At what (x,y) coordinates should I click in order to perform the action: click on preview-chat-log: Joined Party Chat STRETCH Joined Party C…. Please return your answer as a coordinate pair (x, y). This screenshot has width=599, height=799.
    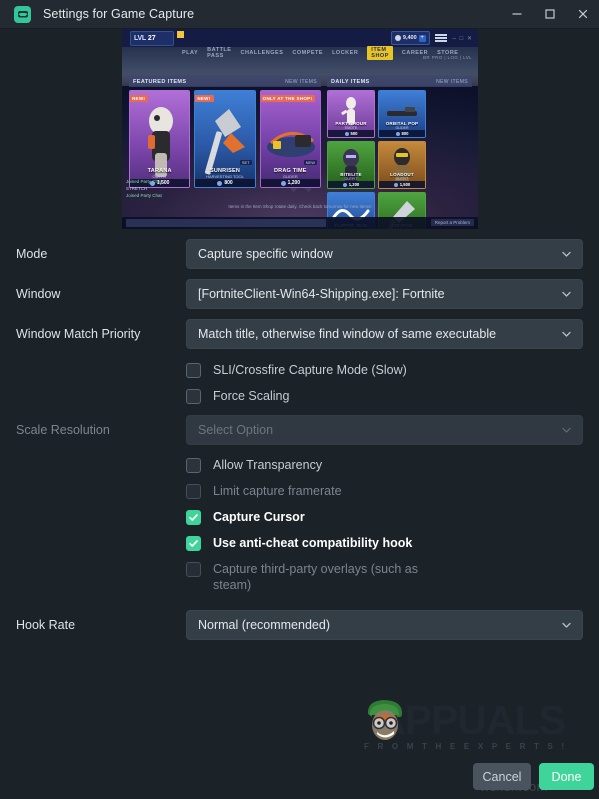
    Looking at the image, I should click on (144, 188).